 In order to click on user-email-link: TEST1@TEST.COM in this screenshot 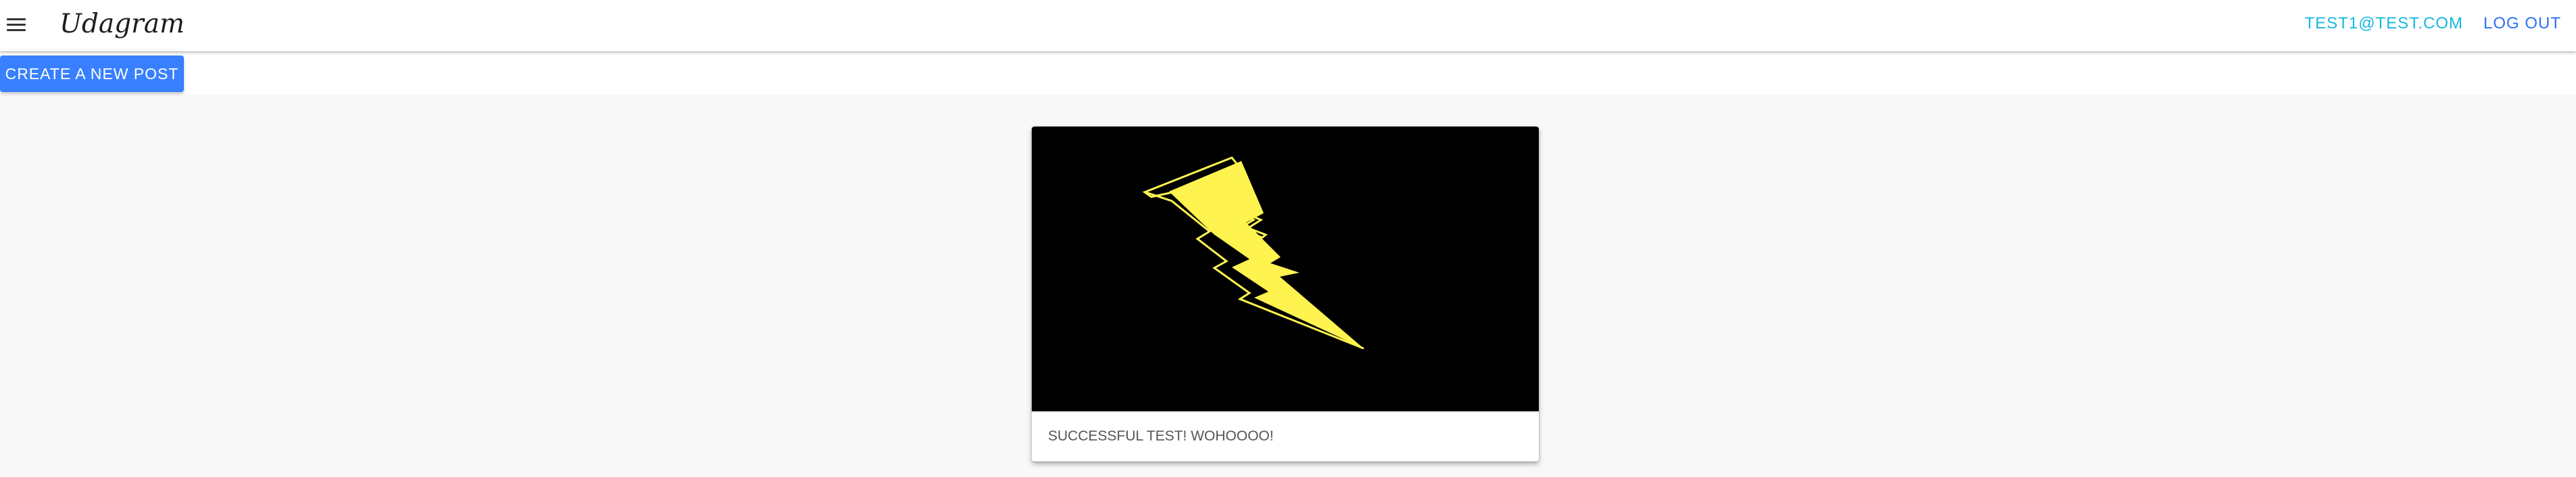, I will do `click(2384, 23)`.